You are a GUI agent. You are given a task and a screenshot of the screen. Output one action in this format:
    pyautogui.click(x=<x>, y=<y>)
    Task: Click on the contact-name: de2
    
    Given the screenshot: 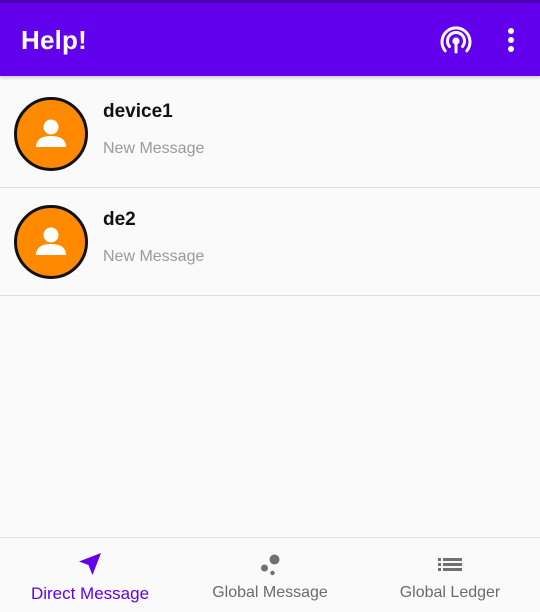 What is the action you would take?
    pyautogui.click(x=119, y=219)
    